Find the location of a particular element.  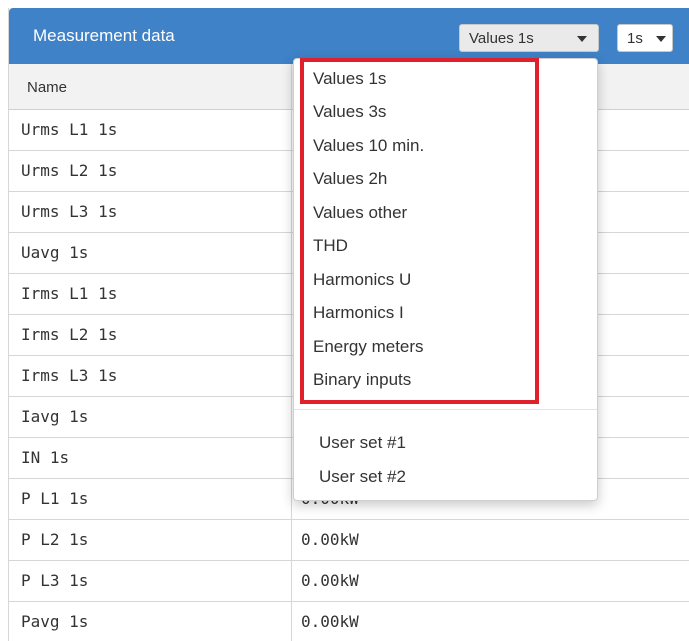

menu-item: Values 3s is located at coordinates (349, 112).